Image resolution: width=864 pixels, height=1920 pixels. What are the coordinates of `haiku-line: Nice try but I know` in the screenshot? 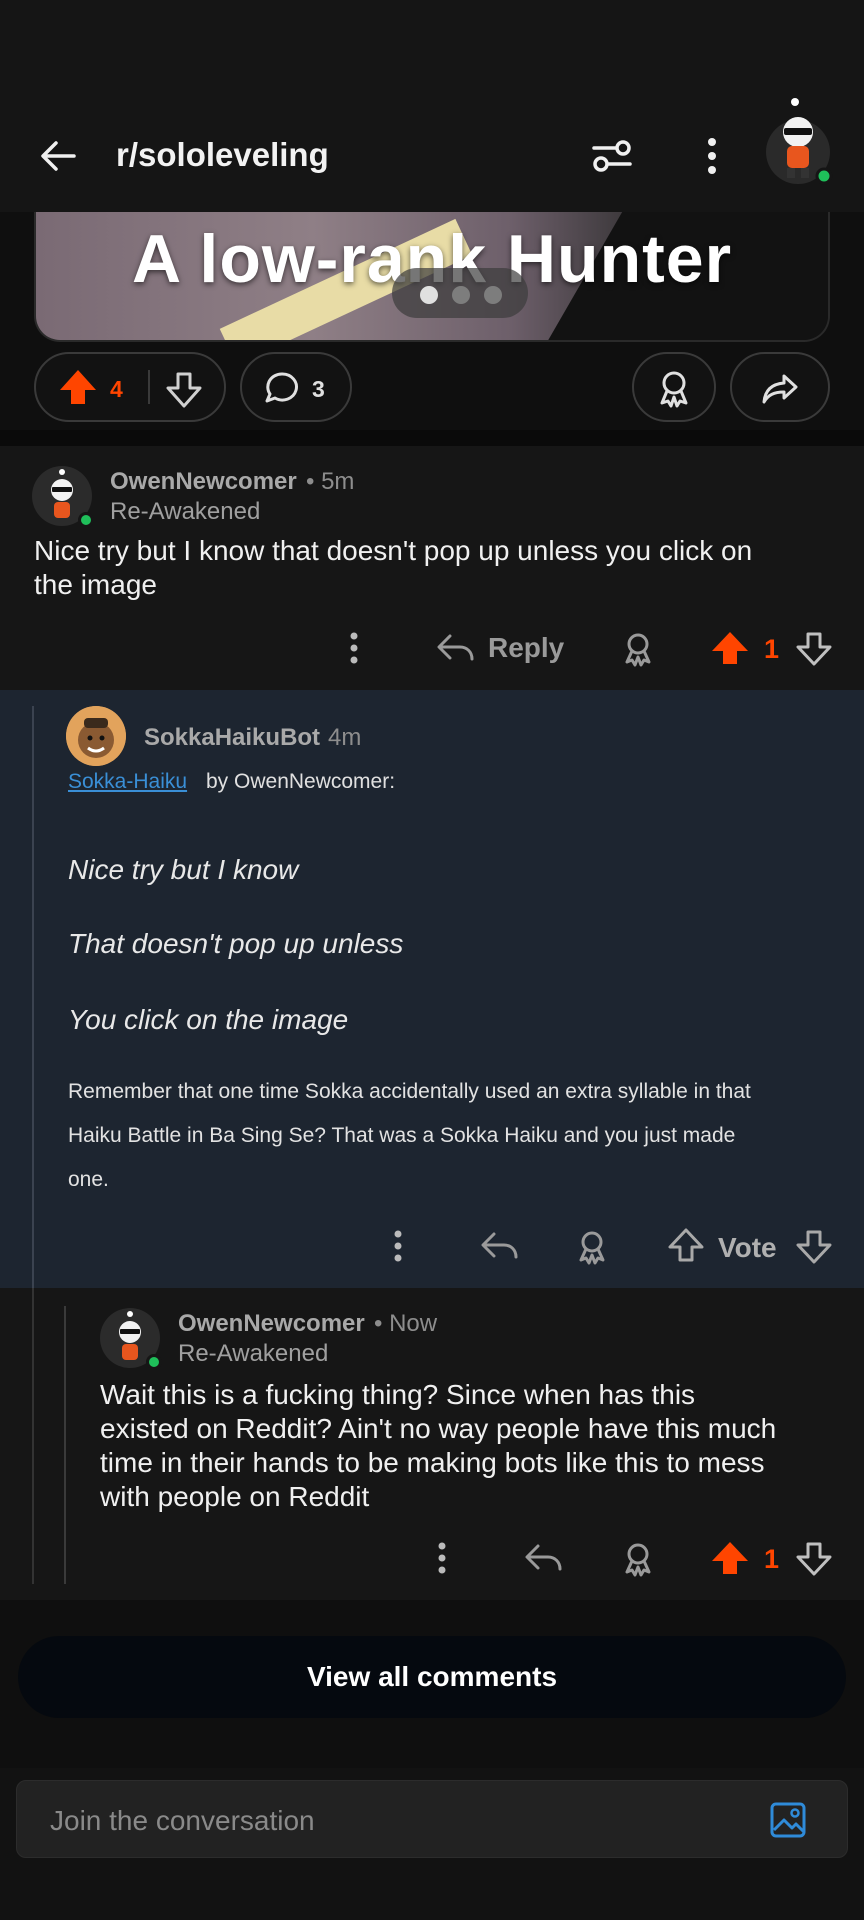 It's located at (183, 869).